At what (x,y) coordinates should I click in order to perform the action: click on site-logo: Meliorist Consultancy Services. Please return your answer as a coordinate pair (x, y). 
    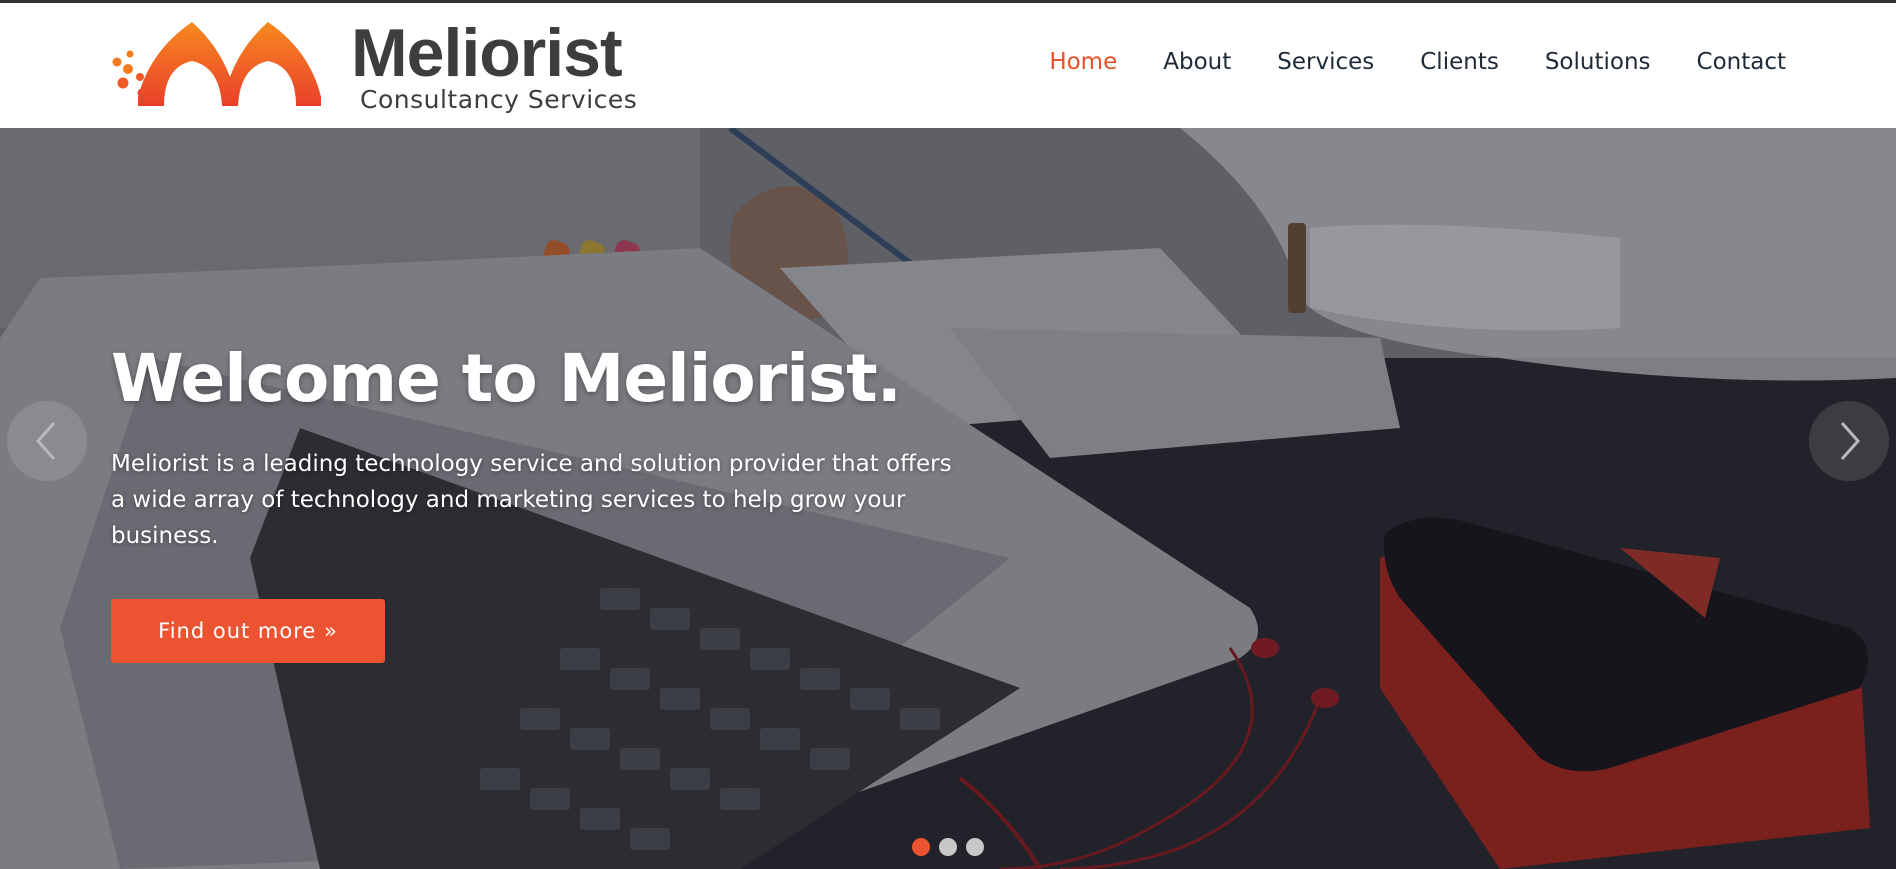
    Looking at the image, I should click on (390, 67).